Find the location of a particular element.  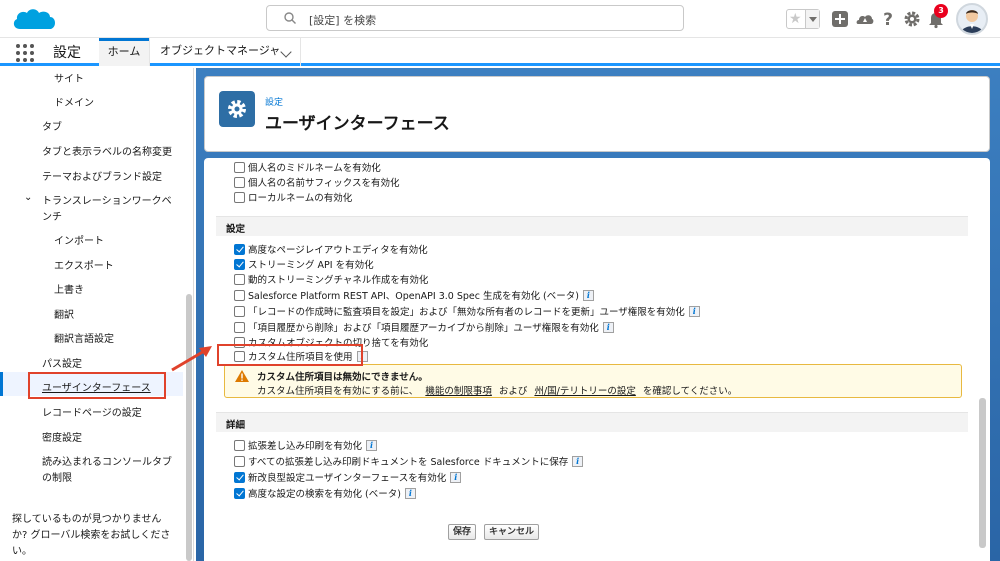

user-avatar-icon is located at coordinates (972, 21).